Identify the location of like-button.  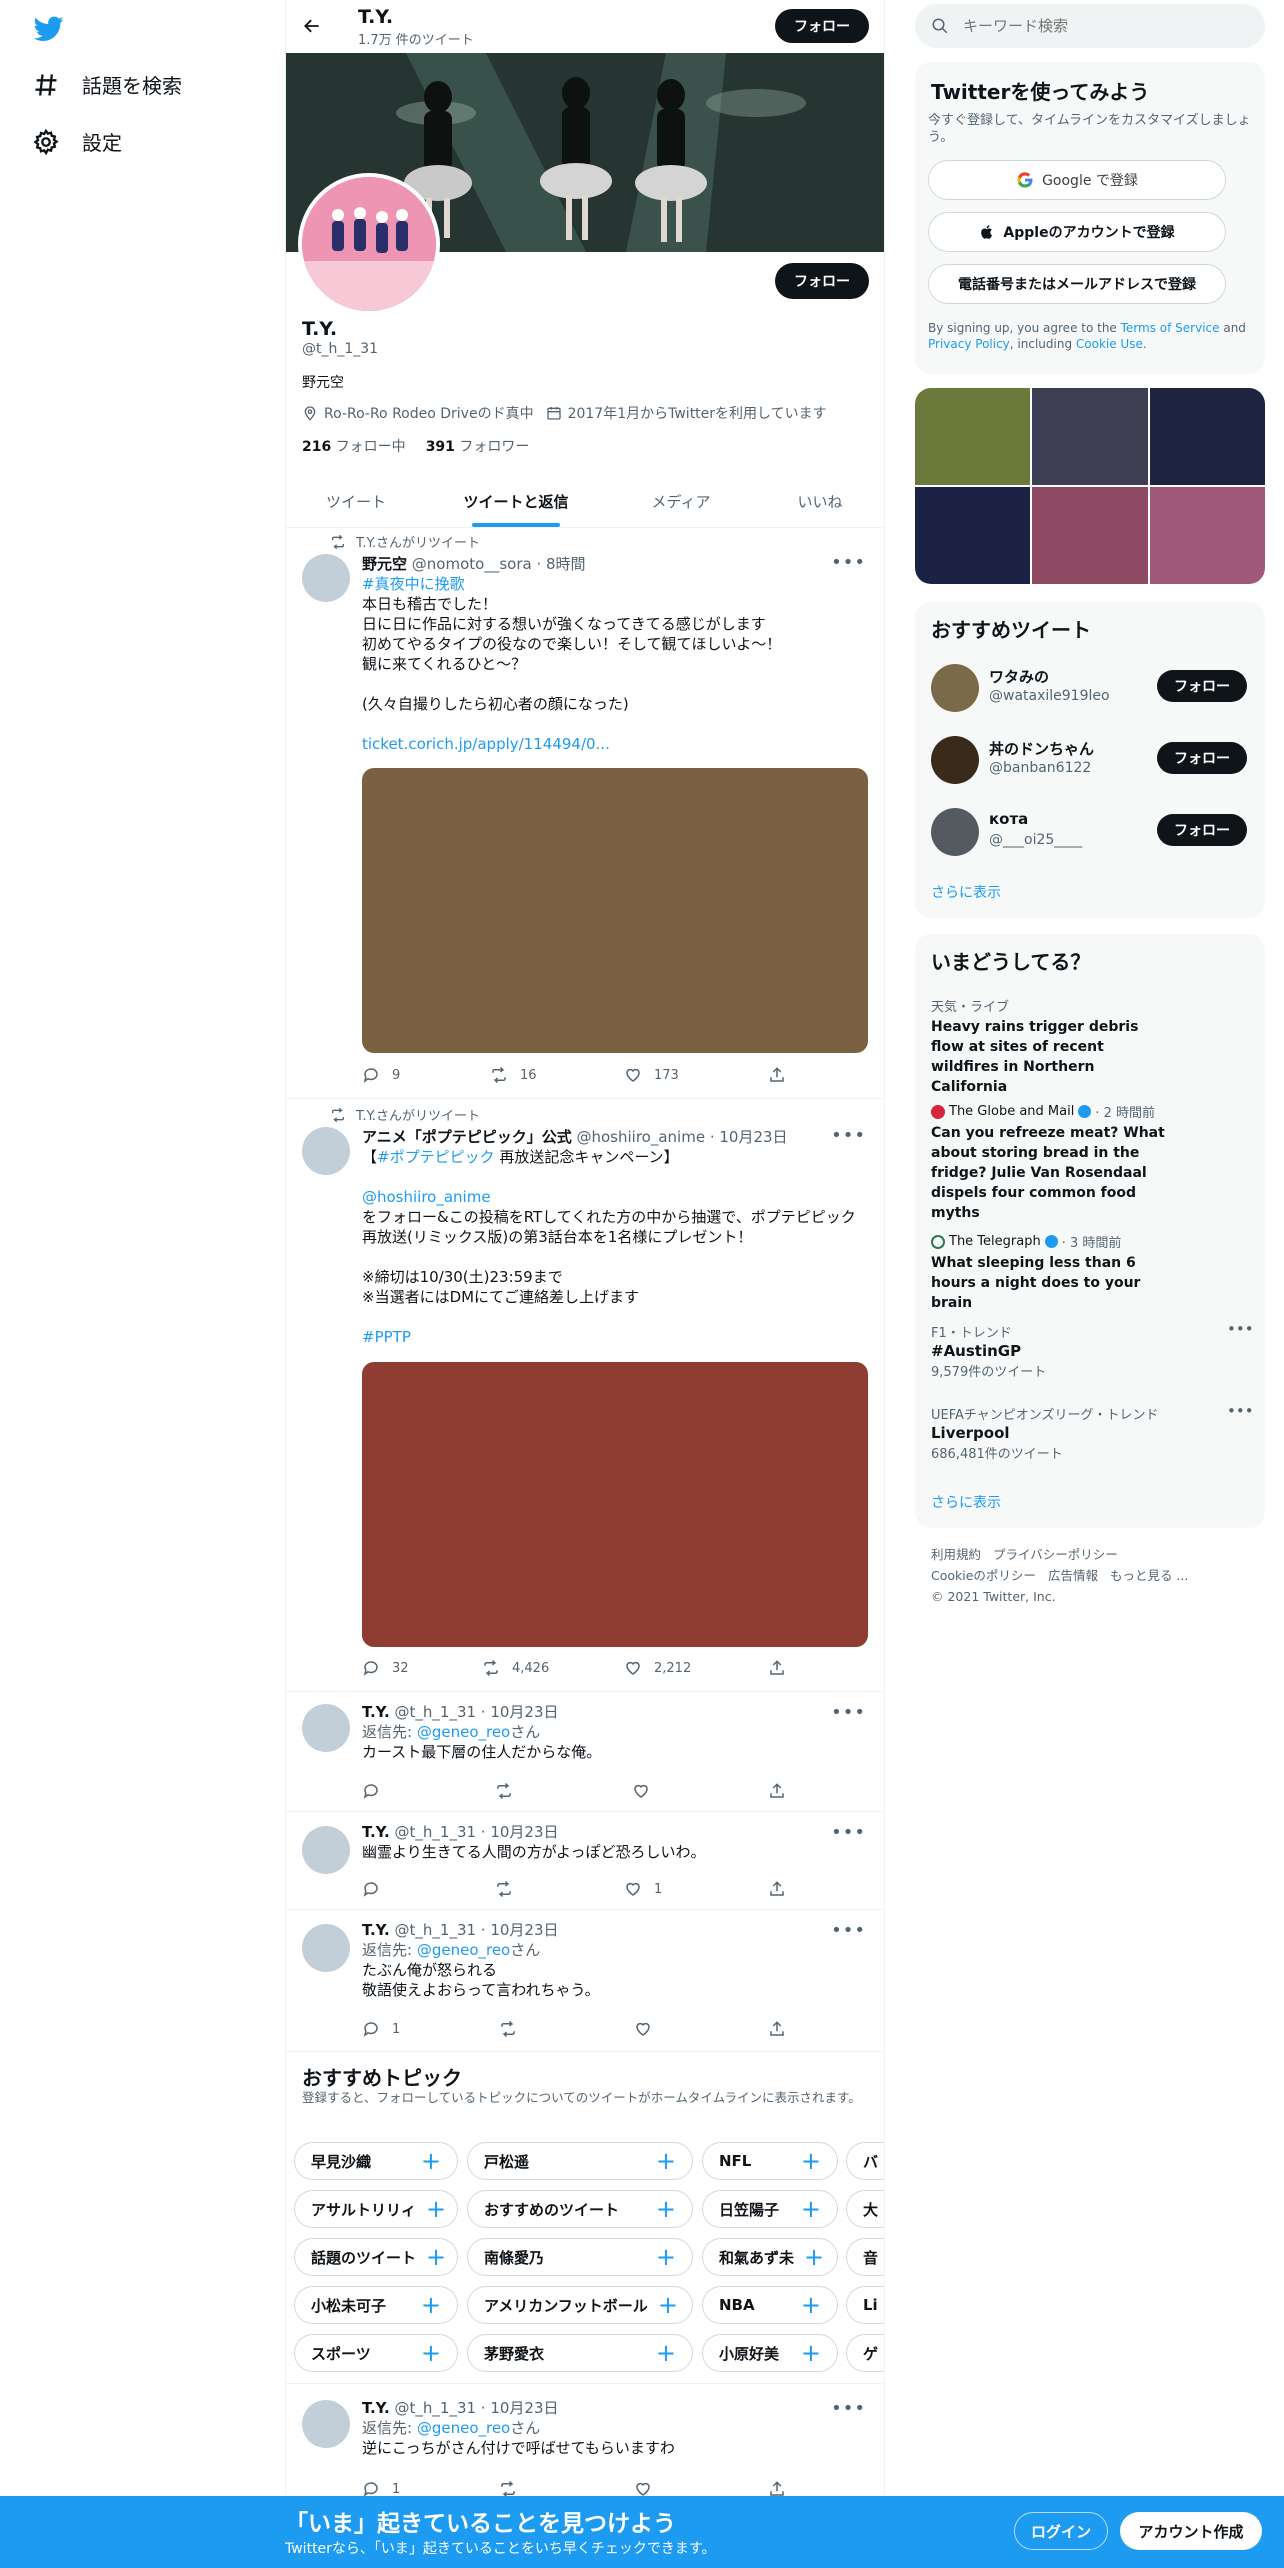
(649, 2029).